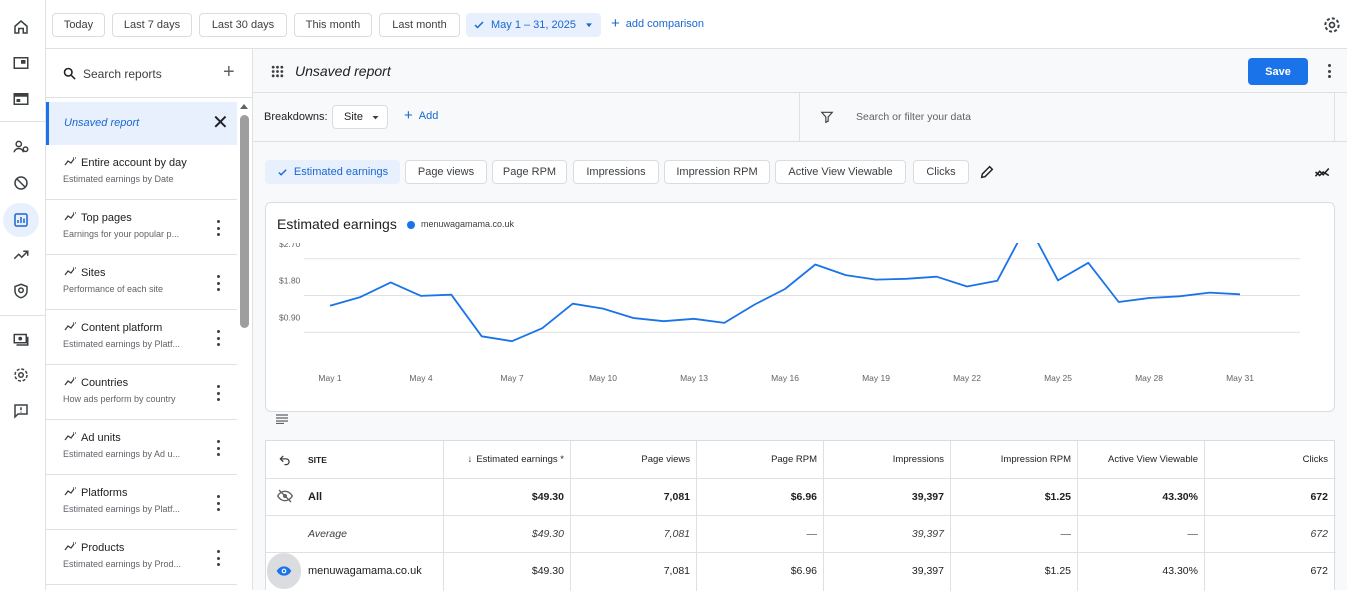 The height and width of the screenshot is (591, 1347). What do you see at coordinates (333, 25) in the screenshot?
I see `date-chip-this-month: This month` at bounding box center [333, 25].